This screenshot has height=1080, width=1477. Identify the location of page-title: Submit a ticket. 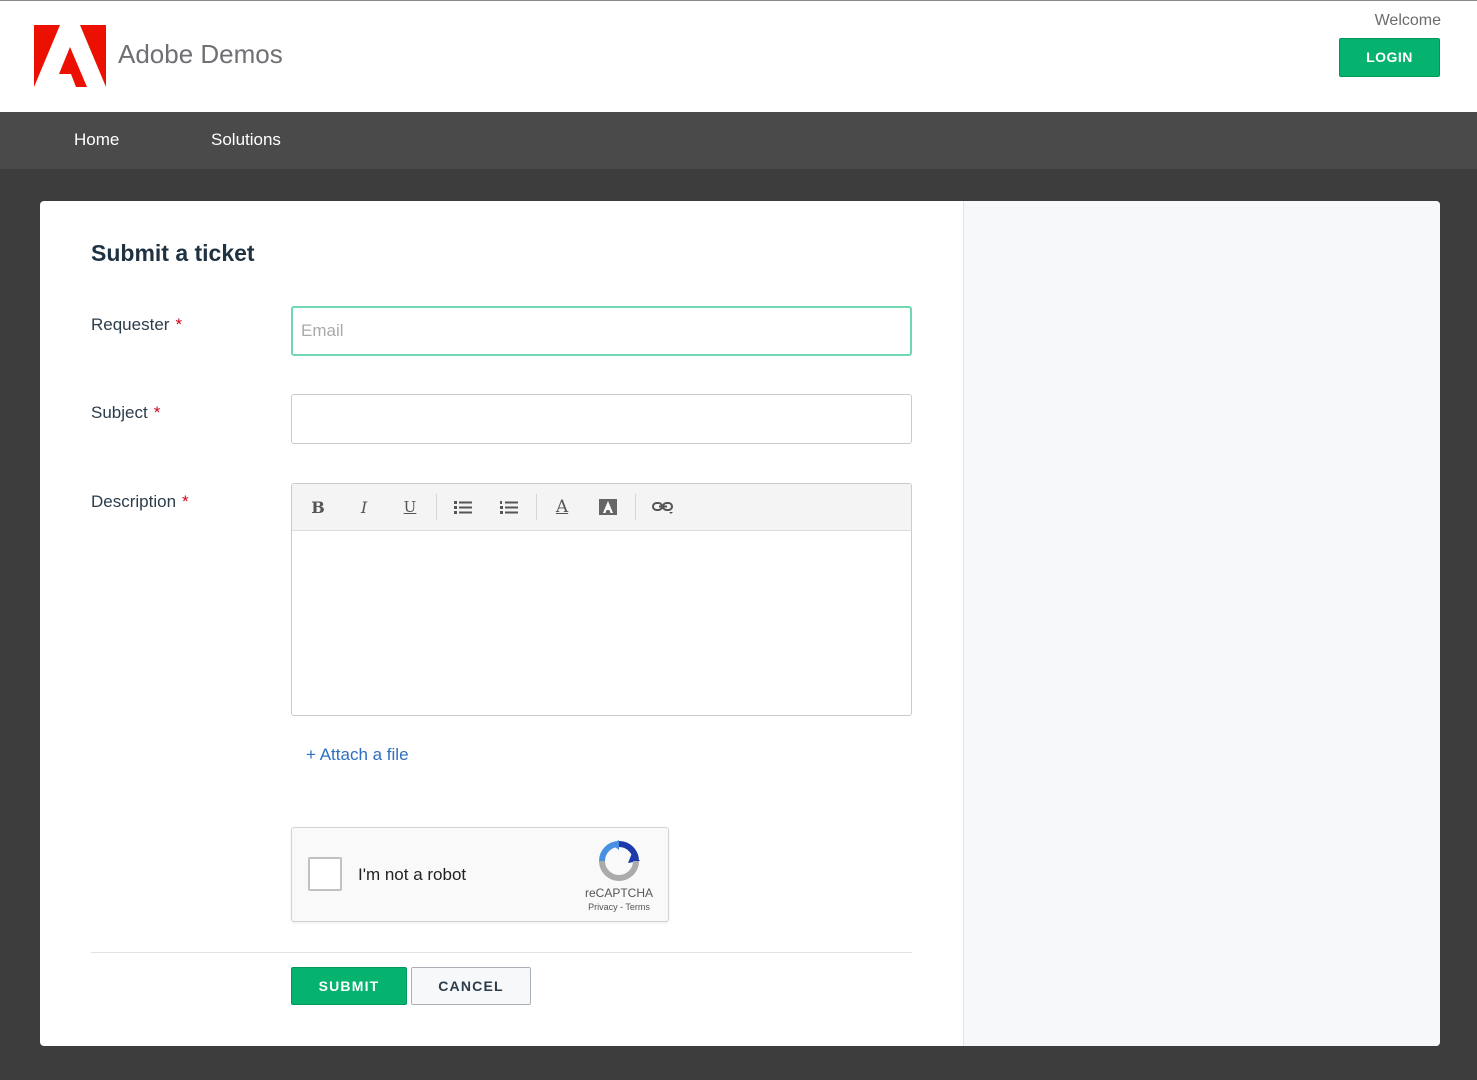
(173, 253).